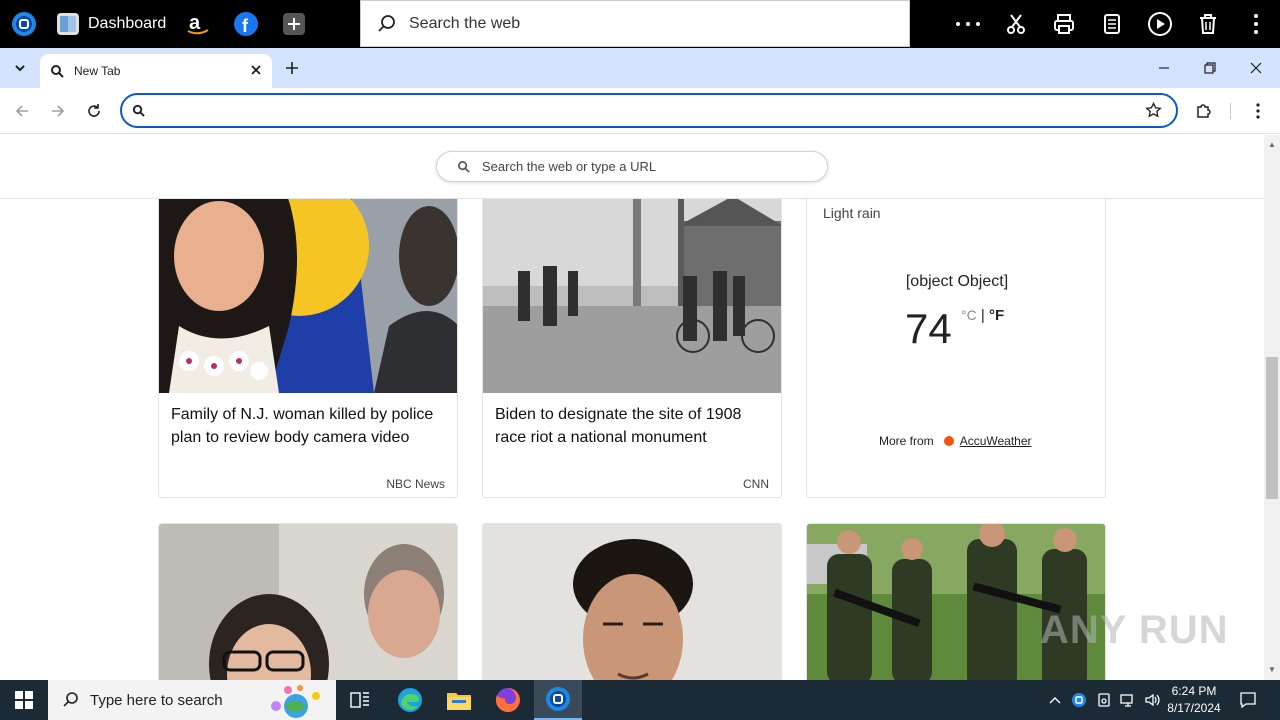 The image size is (1280, 720). I want to click on tab-new-tab: New Tab, so click(156, 71).